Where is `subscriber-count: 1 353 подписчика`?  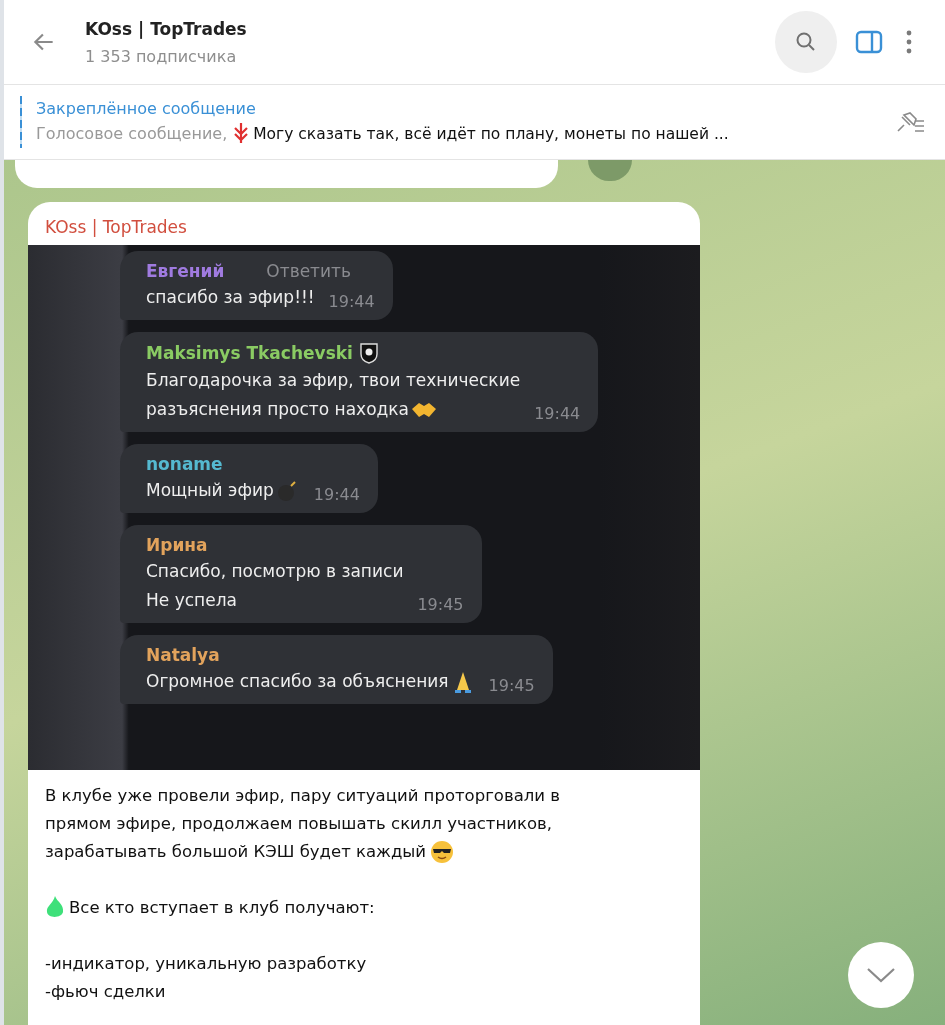 subscriber-count: 1 353 подписчика is located at coordinates (161, 56).